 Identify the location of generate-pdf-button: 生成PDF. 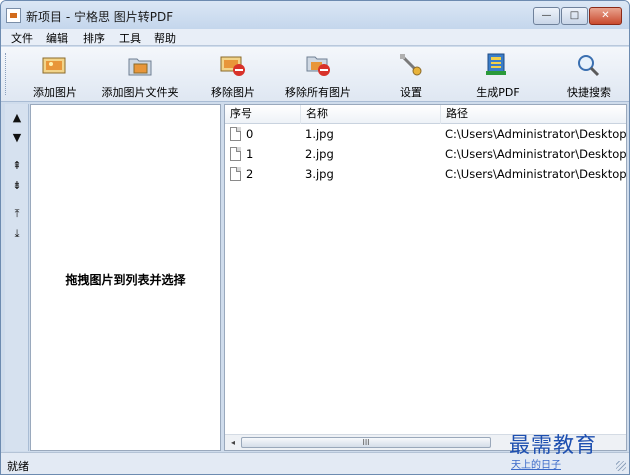
(498, 74).